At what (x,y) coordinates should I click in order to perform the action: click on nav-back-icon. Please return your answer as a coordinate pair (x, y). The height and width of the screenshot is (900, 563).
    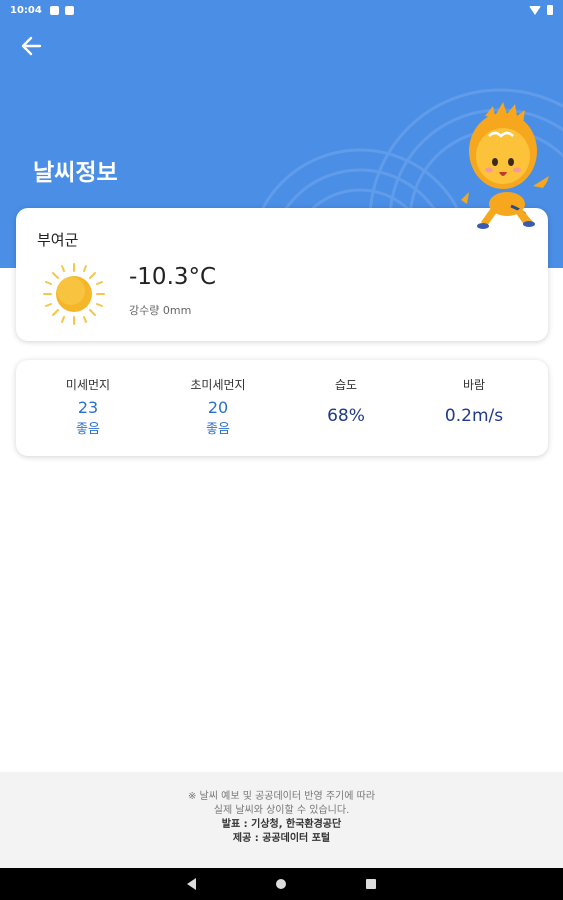
    Looking at the image, I should click on (191, 884).